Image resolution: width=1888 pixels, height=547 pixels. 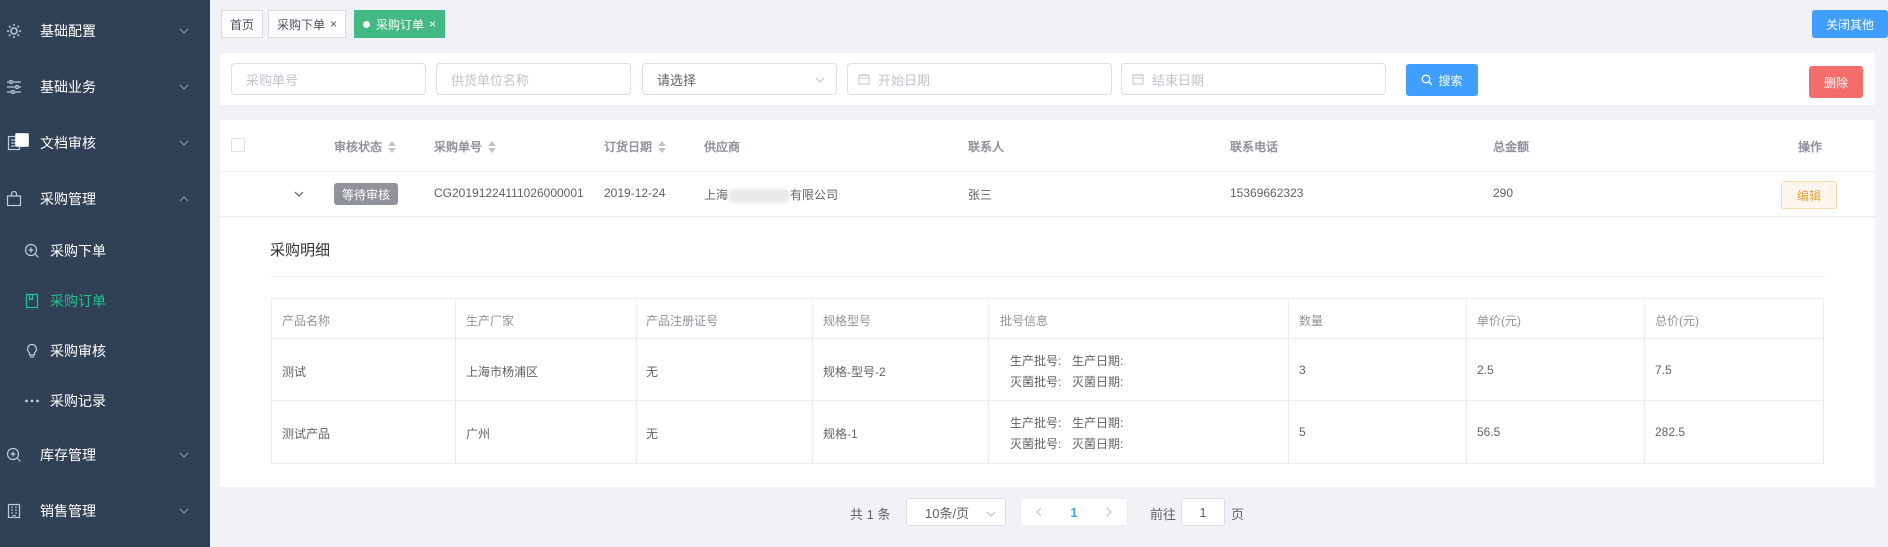 I want to click on placeholder: 采购单号, so click(x=272, y=80).